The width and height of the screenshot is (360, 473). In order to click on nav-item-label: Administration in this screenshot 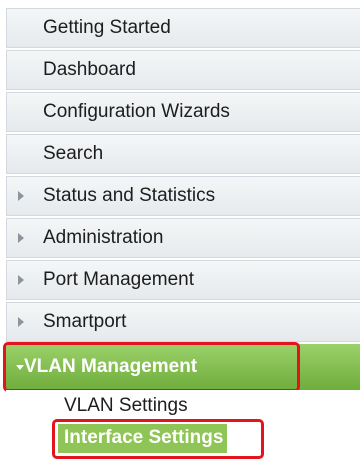, I will do `click(103, 237)`.